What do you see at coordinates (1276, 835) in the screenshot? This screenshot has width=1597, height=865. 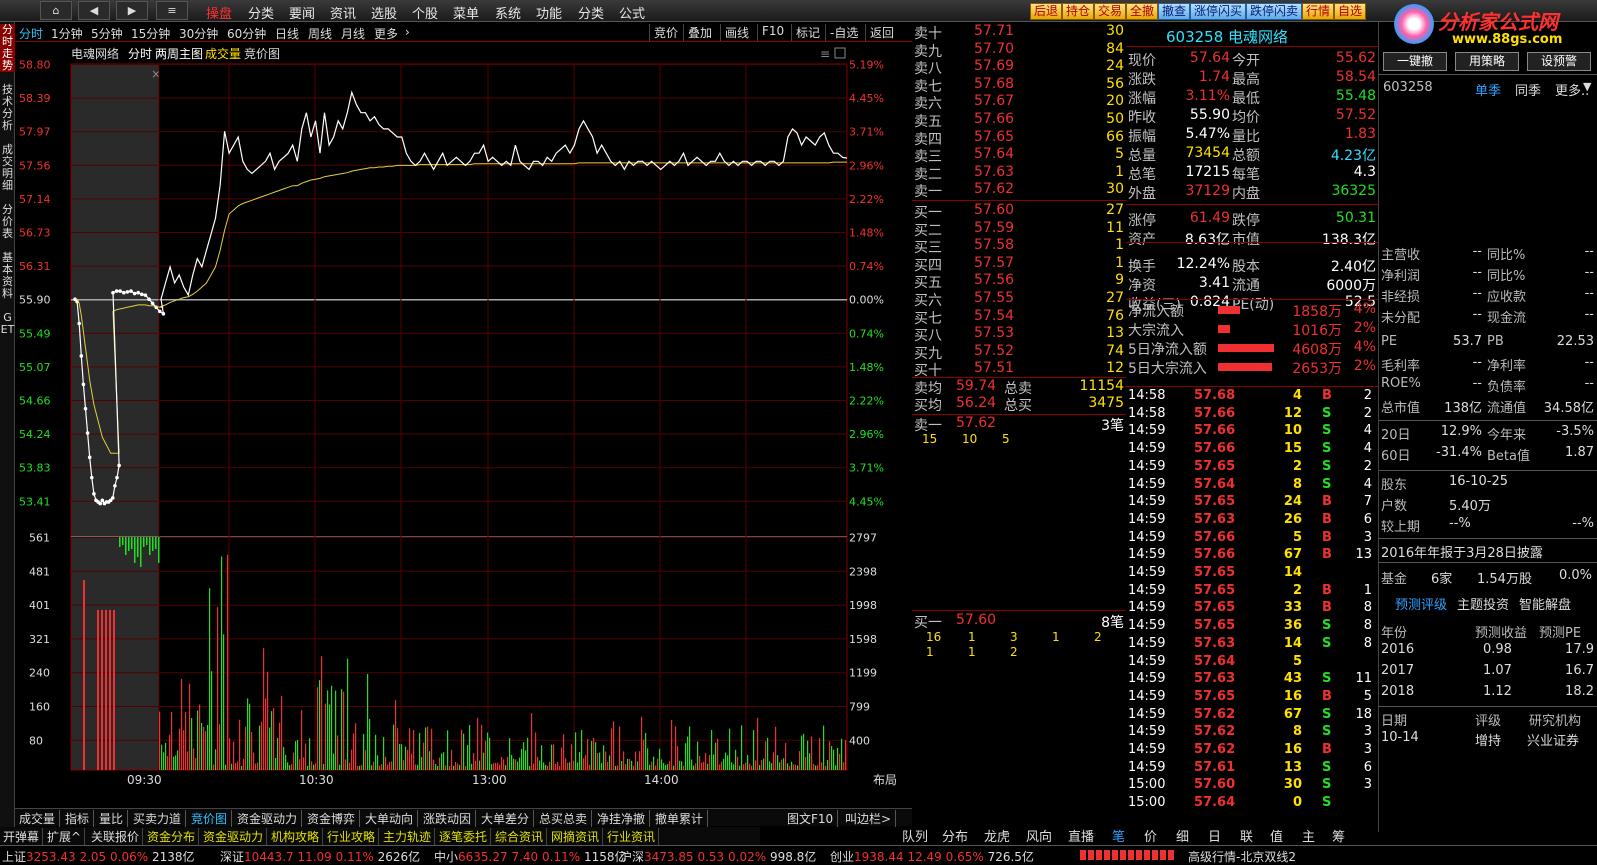 I see `book-tab-10: 值` at bounding box center [1276, 835].